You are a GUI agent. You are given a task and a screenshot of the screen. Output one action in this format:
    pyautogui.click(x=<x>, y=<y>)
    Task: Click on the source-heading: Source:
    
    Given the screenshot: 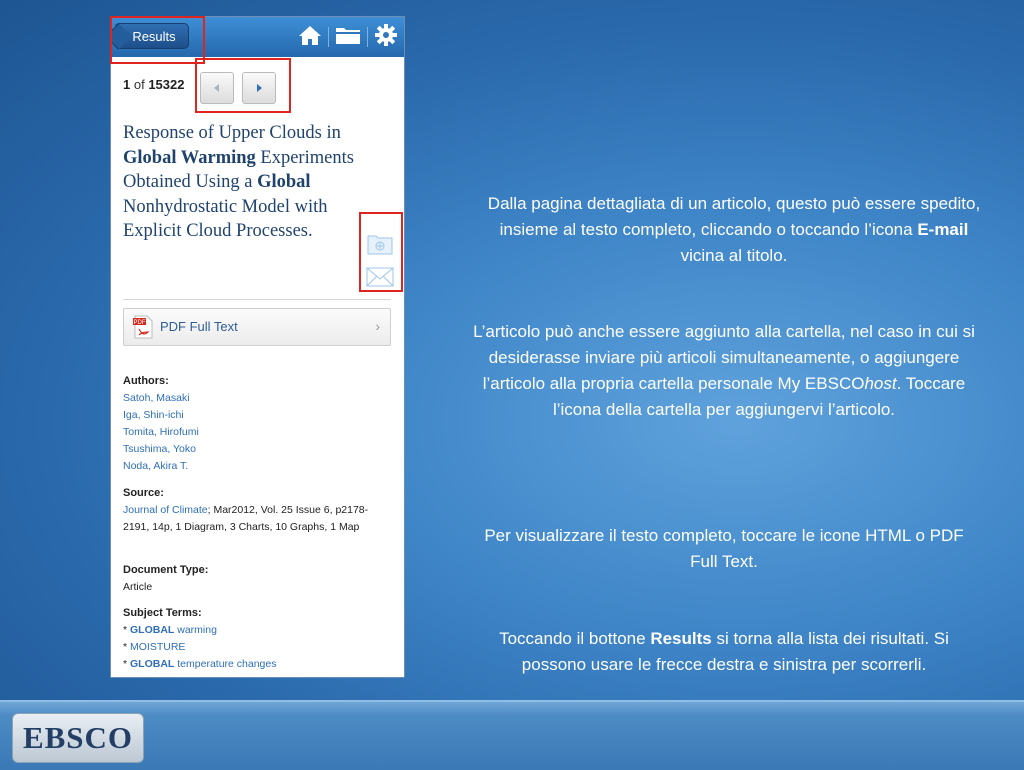 What is the action you would take?
    pyautogui.click(x=143, y=493)
    